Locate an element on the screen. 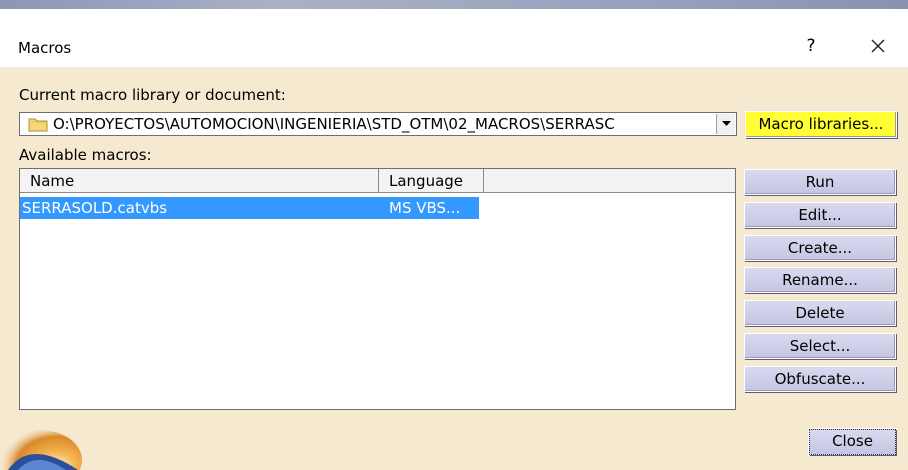 This screenshot has width=908, height=470. help-button: ? is located at coordinates (811, 46).